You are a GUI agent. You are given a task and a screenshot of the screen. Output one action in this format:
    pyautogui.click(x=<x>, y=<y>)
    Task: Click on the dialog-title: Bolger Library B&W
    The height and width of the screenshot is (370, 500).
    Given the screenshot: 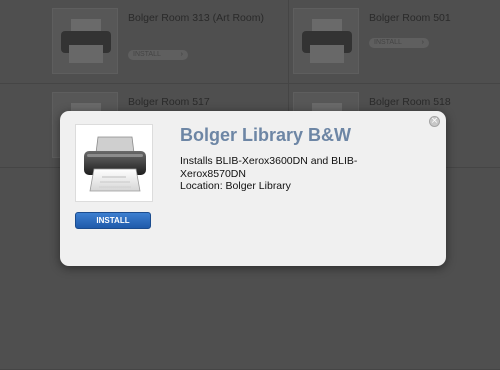 What is the action you would take?
    pyautogui.click(x=266, y=135)
    